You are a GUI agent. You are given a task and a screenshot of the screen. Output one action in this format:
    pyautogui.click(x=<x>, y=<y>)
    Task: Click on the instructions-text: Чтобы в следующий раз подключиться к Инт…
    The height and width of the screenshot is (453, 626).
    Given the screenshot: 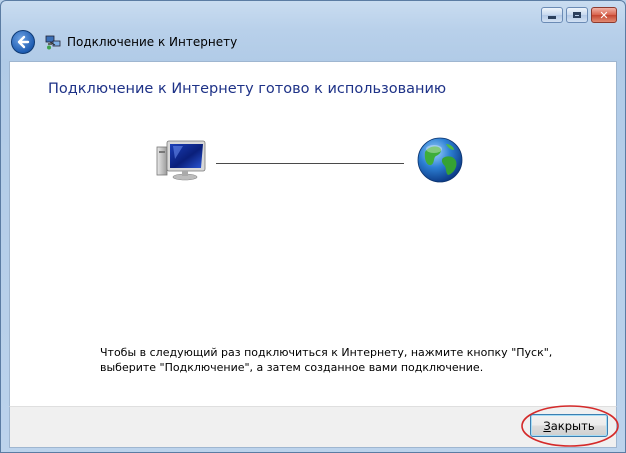 What is the action you would take?
    pyautogui.click(x=326, y=360)
    